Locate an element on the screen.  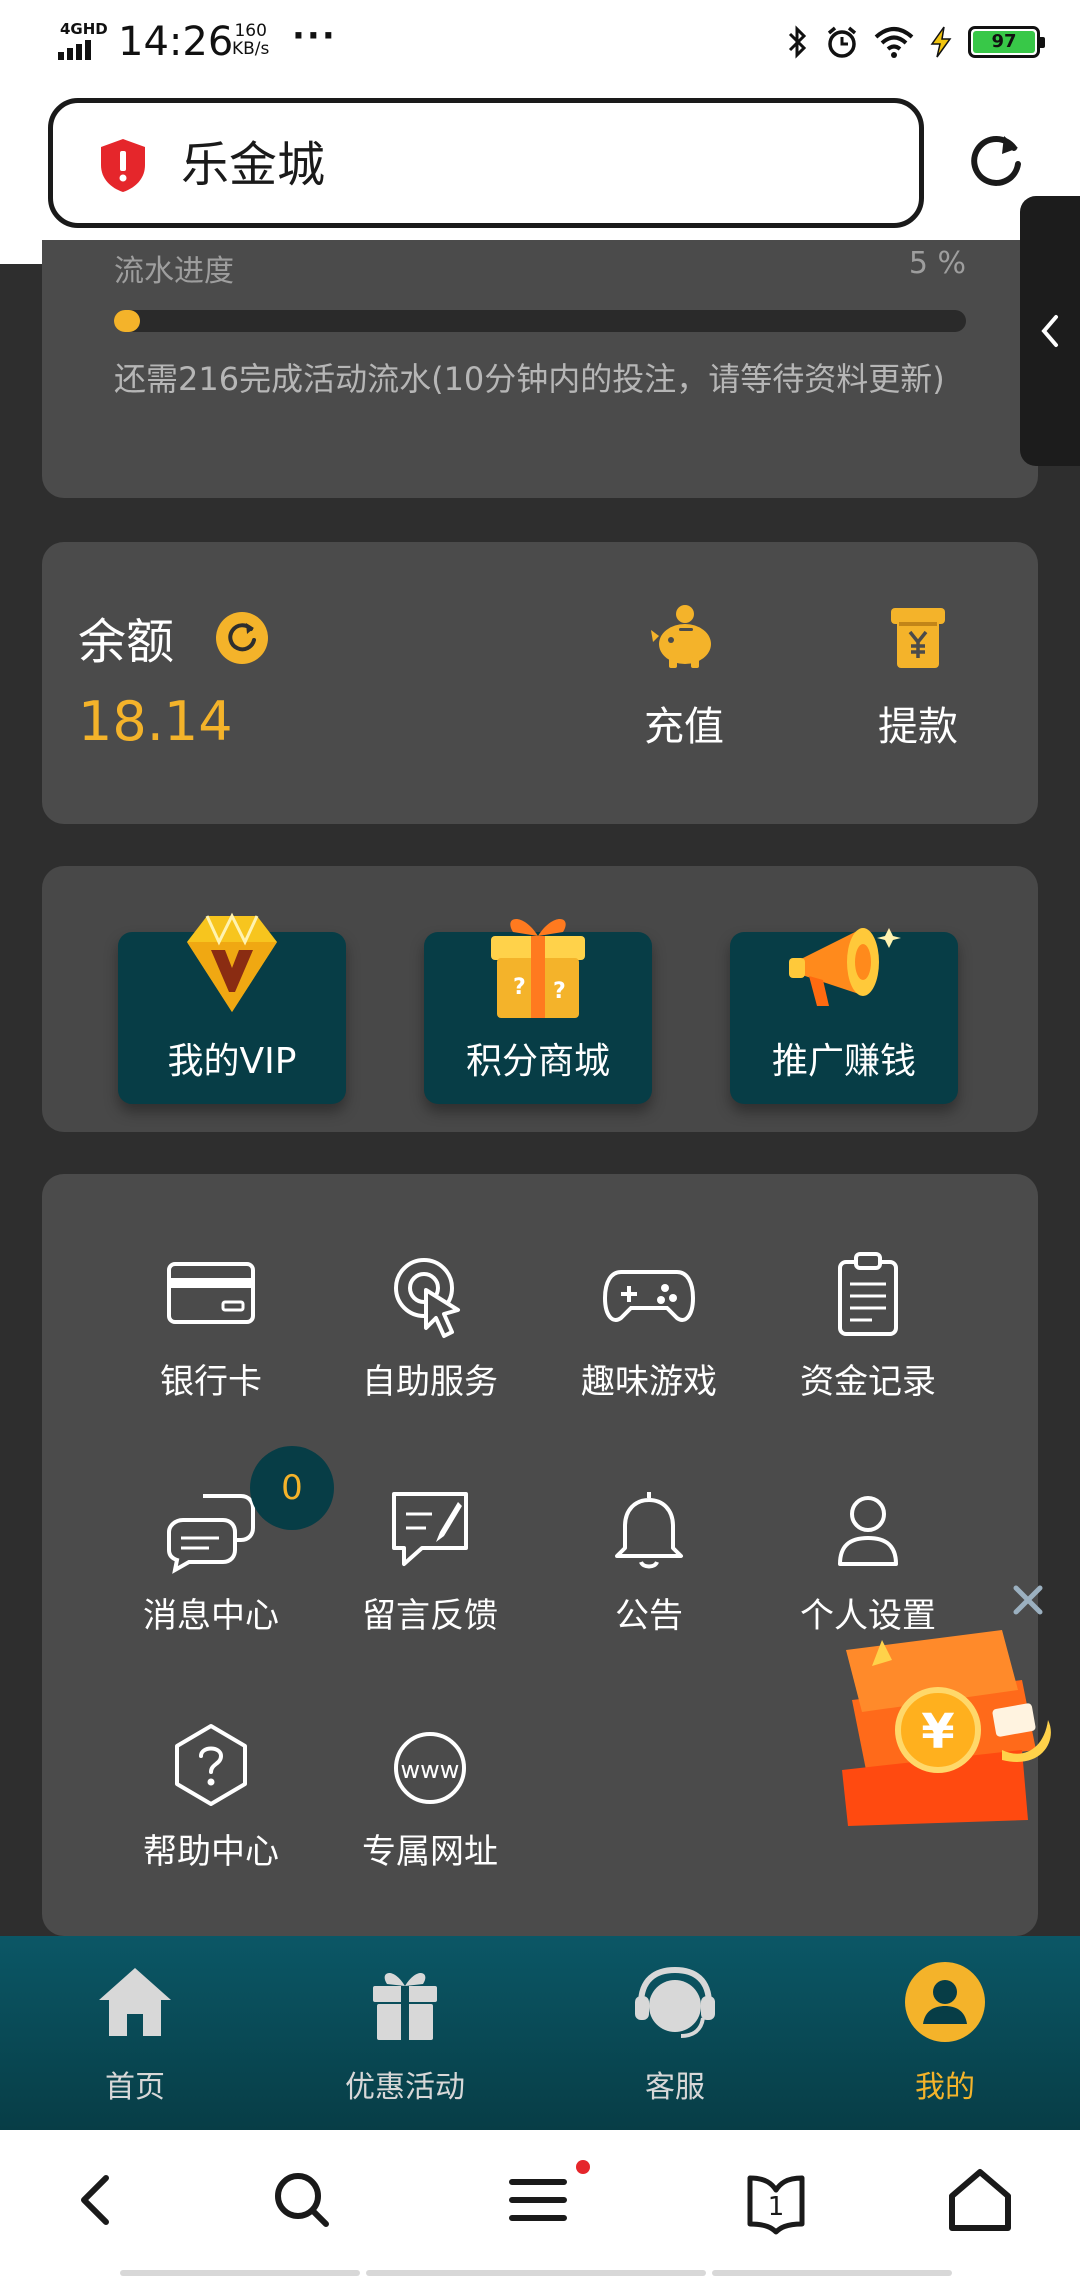
bell-icon is located at coordinates (649, 1530).